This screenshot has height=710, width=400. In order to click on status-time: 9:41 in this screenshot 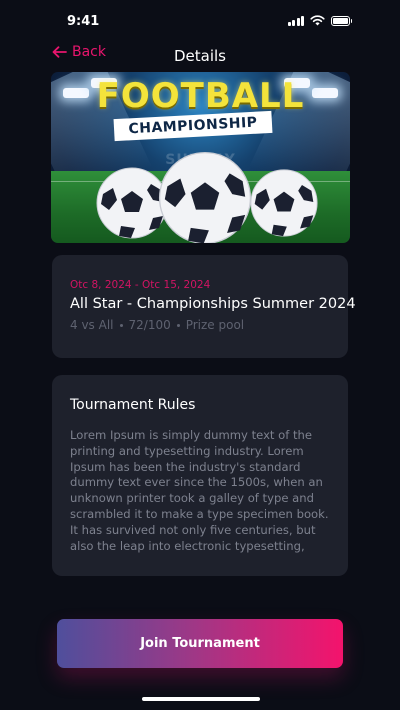, I will do `click(83, 21)`.